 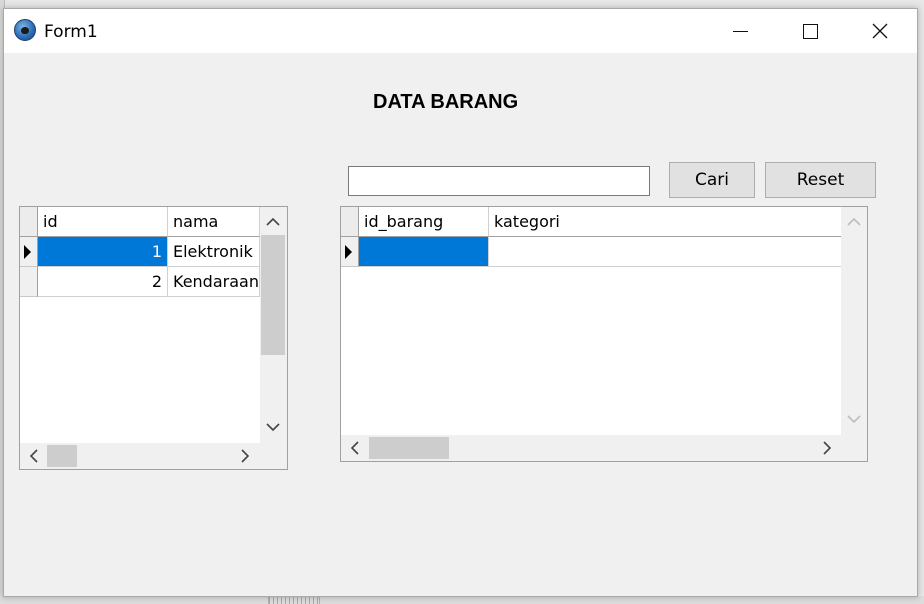 I want to click on maximize-icon, so click(x=810, y=31).